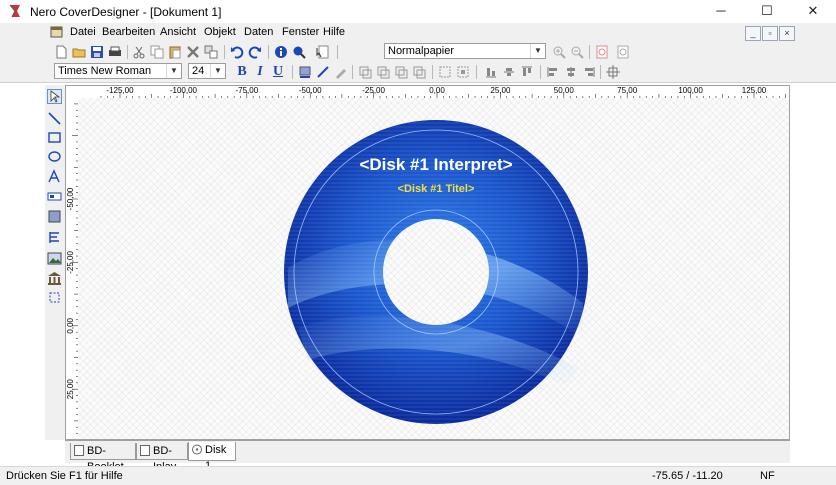 This screenshot has width=836, height=485. Describe the element at coordinates (767, 11) in the screenshot. I see `maximize-button: ☐` at that location.